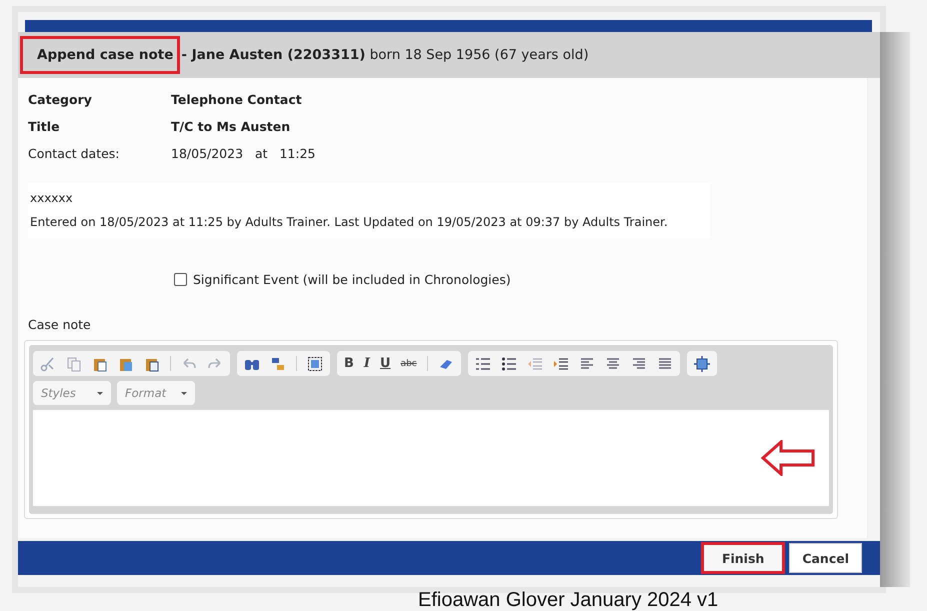 The height and width of the screenshot is (611, 927). What do you see at coordinates (352, 279) in the screenshot?
I see `checkbox-label: Significant Event (will be included in Chronologies)` at bounding box center [352, 279].